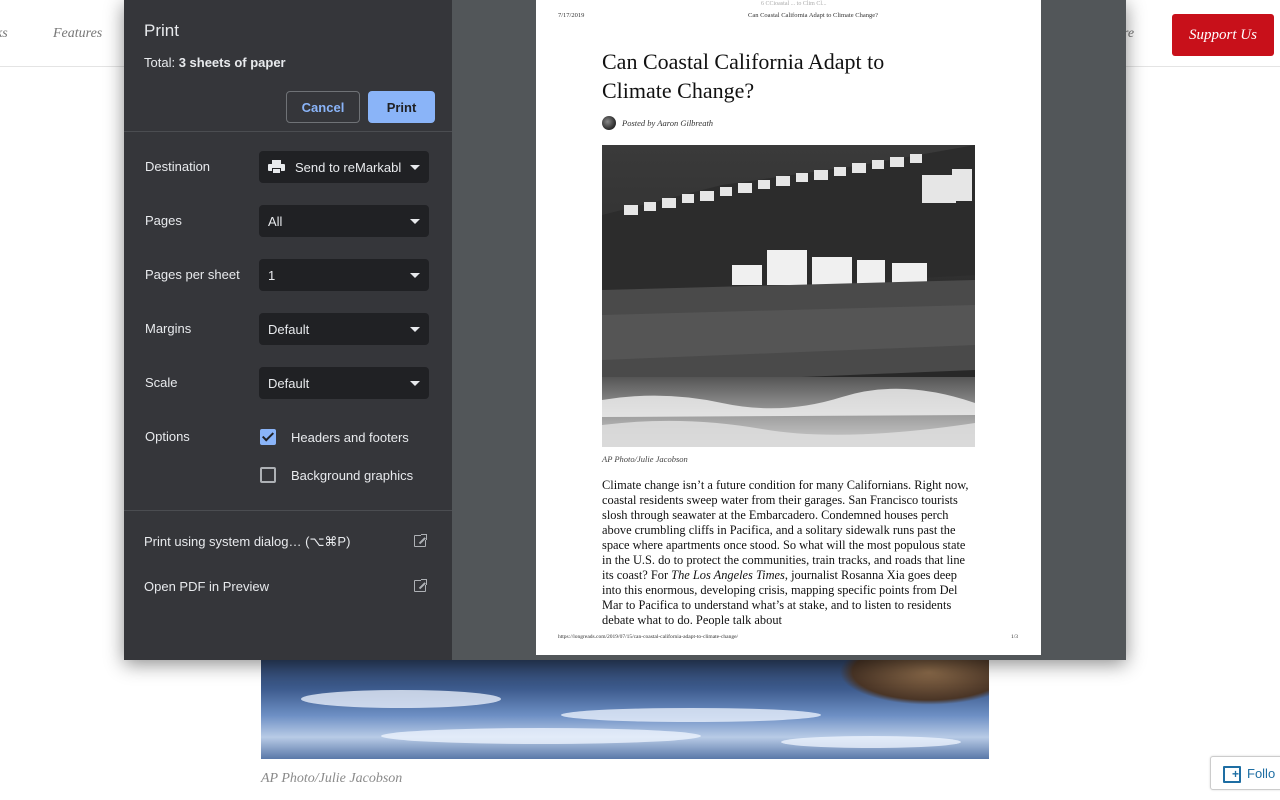  Describe the element at coordinates (247, 542) in the screenshot. I see `system-dialog-link: Print using system dialog… (⌥⌘P)` at that location.